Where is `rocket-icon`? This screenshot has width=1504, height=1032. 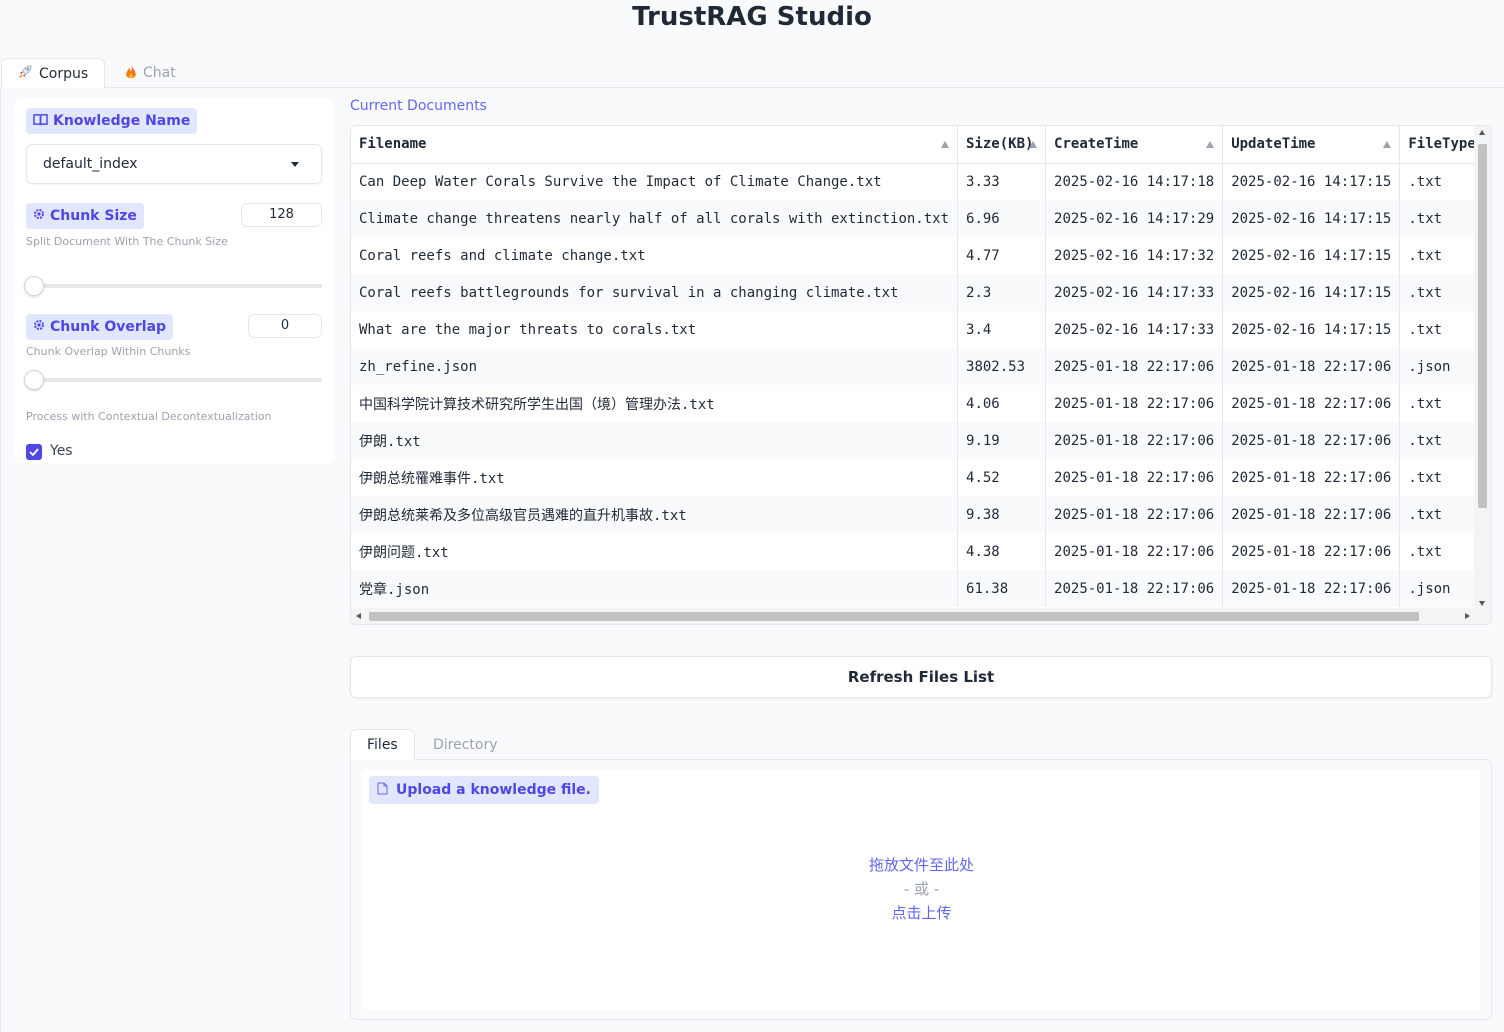
rocket-icon is located at coordinates (25, 73).